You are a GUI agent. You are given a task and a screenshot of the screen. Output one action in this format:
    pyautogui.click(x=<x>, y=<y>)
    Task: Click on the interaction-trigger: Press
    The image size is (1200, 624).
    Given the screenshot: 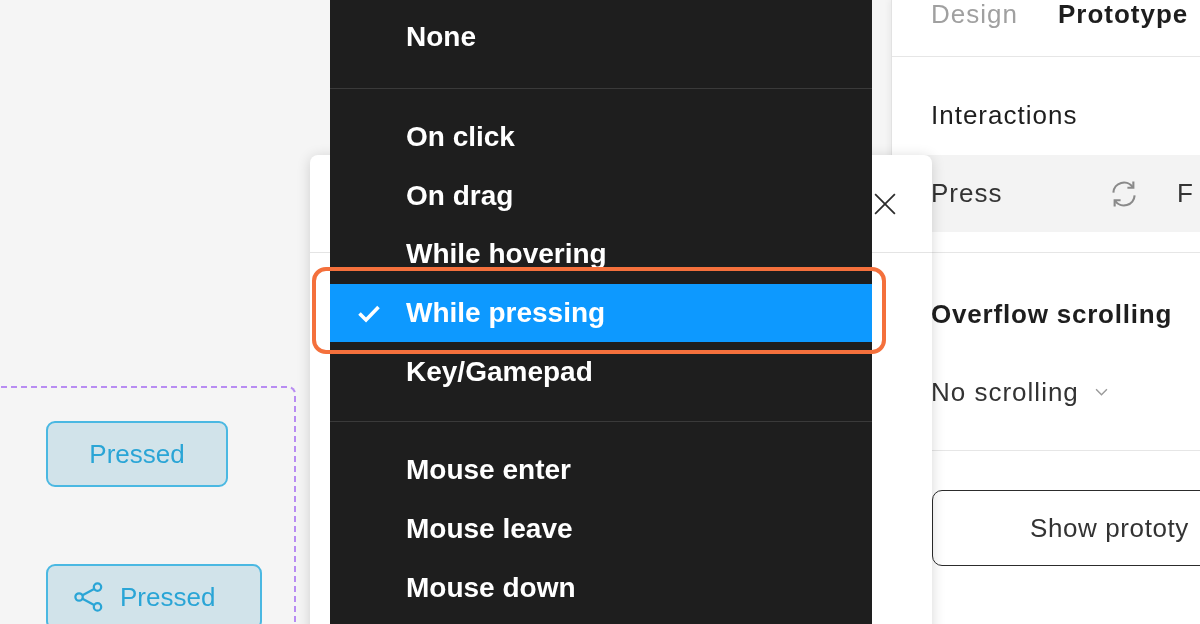 What is the action you would take?
    pyautogui.click(x=967, y=193)
    